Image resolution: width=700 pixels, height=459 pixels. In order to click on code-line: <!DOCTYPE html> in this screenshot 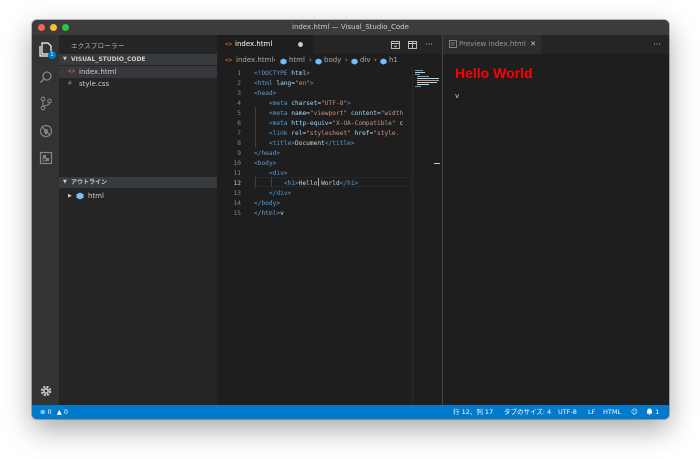, I will do `click(282, 74)`.